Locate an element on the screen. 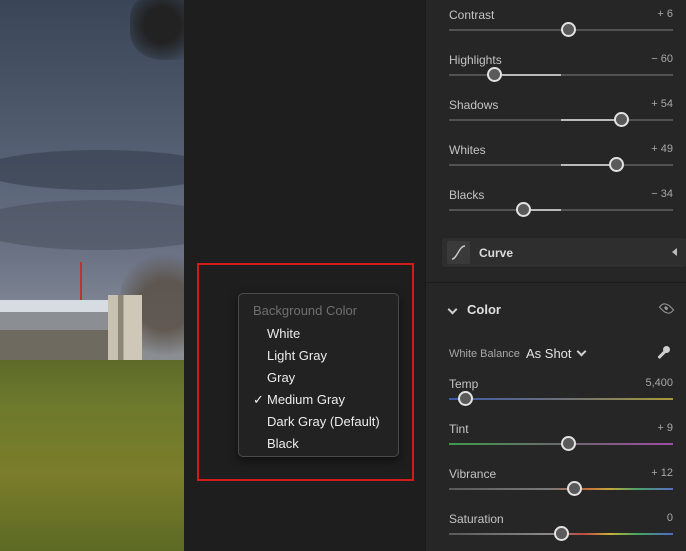 This screenshot has height=551, width=686. menu-item-light-gray: Light Gray is located at coordinates (318, 356).